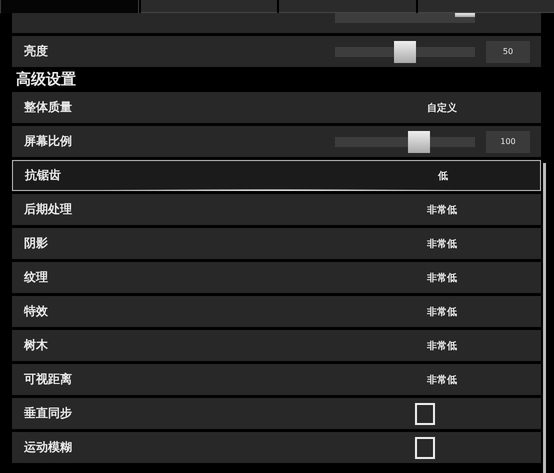 The width and height of the screenshot is (554, 473). What do you see at coordinates (36, 51) in the screenshot?
I see `setting-label: 亮度` at bounding box center [36, 51].